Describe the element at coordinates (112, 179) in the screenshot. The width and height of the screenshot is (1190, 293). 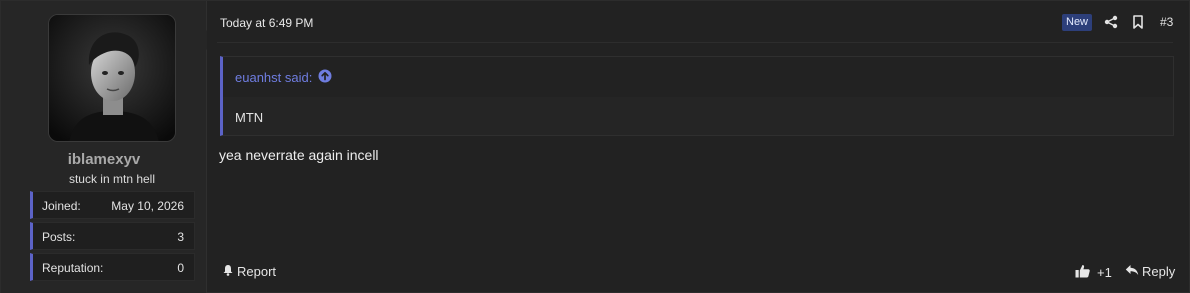
I see `user-title: stuck in mtn hell` at that location.